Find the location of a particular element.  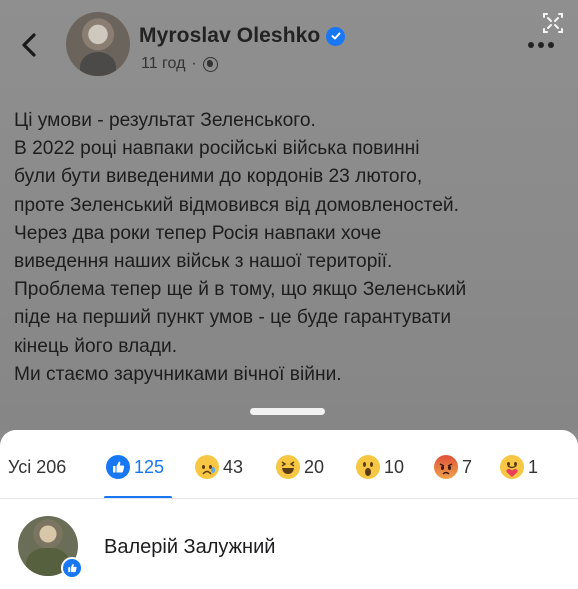

haha-icon is located at coordinates (288, 467).